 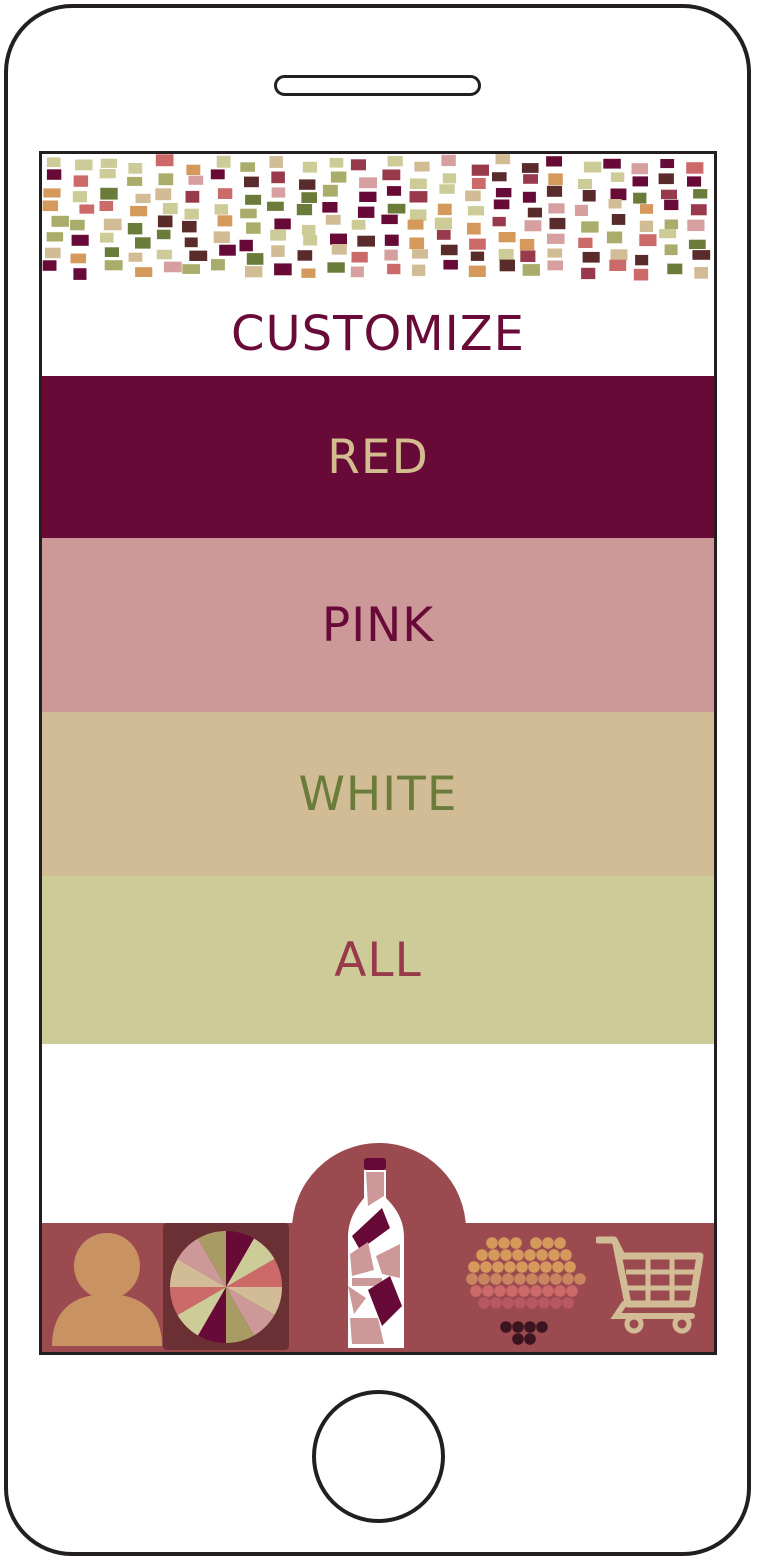 I want to click on menu-item-all: ALL, so click(x=378, y=960).